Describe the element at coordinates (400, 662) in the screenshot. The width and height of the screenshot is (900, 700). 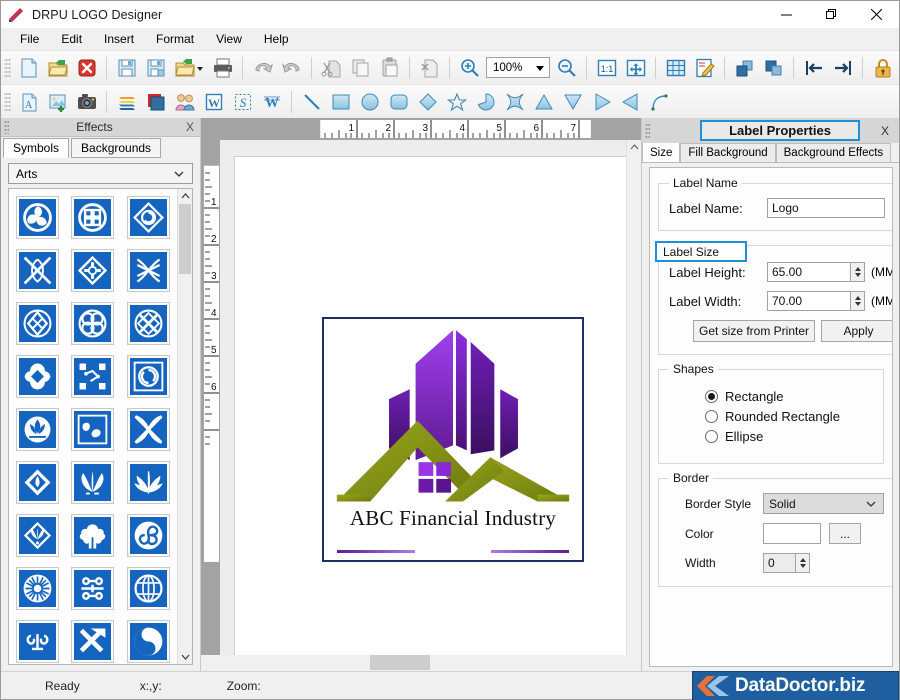
I see `hscroll-thumb` at that location.